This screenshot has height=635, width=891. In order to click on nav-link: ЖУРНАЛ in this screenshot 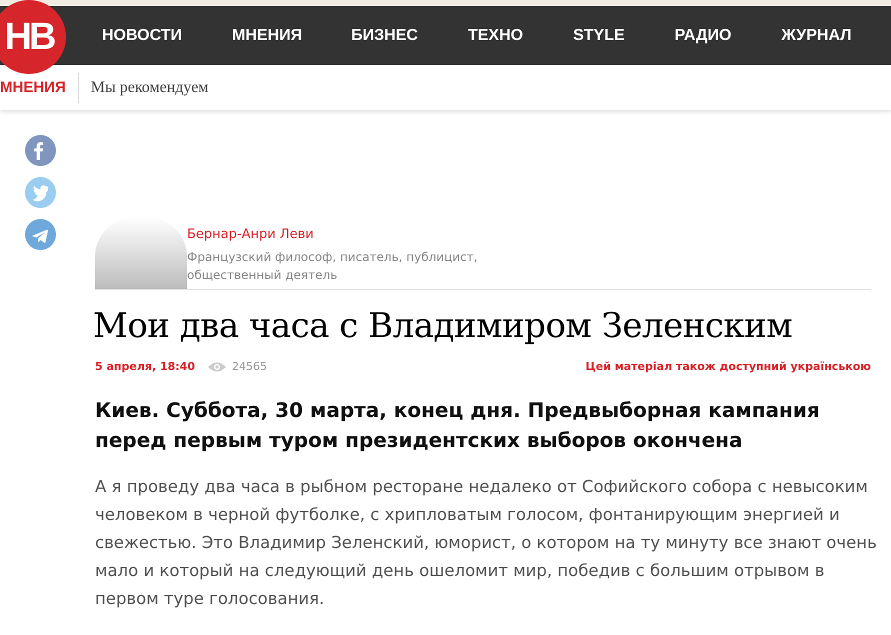, I will do `click(816, 35)`.